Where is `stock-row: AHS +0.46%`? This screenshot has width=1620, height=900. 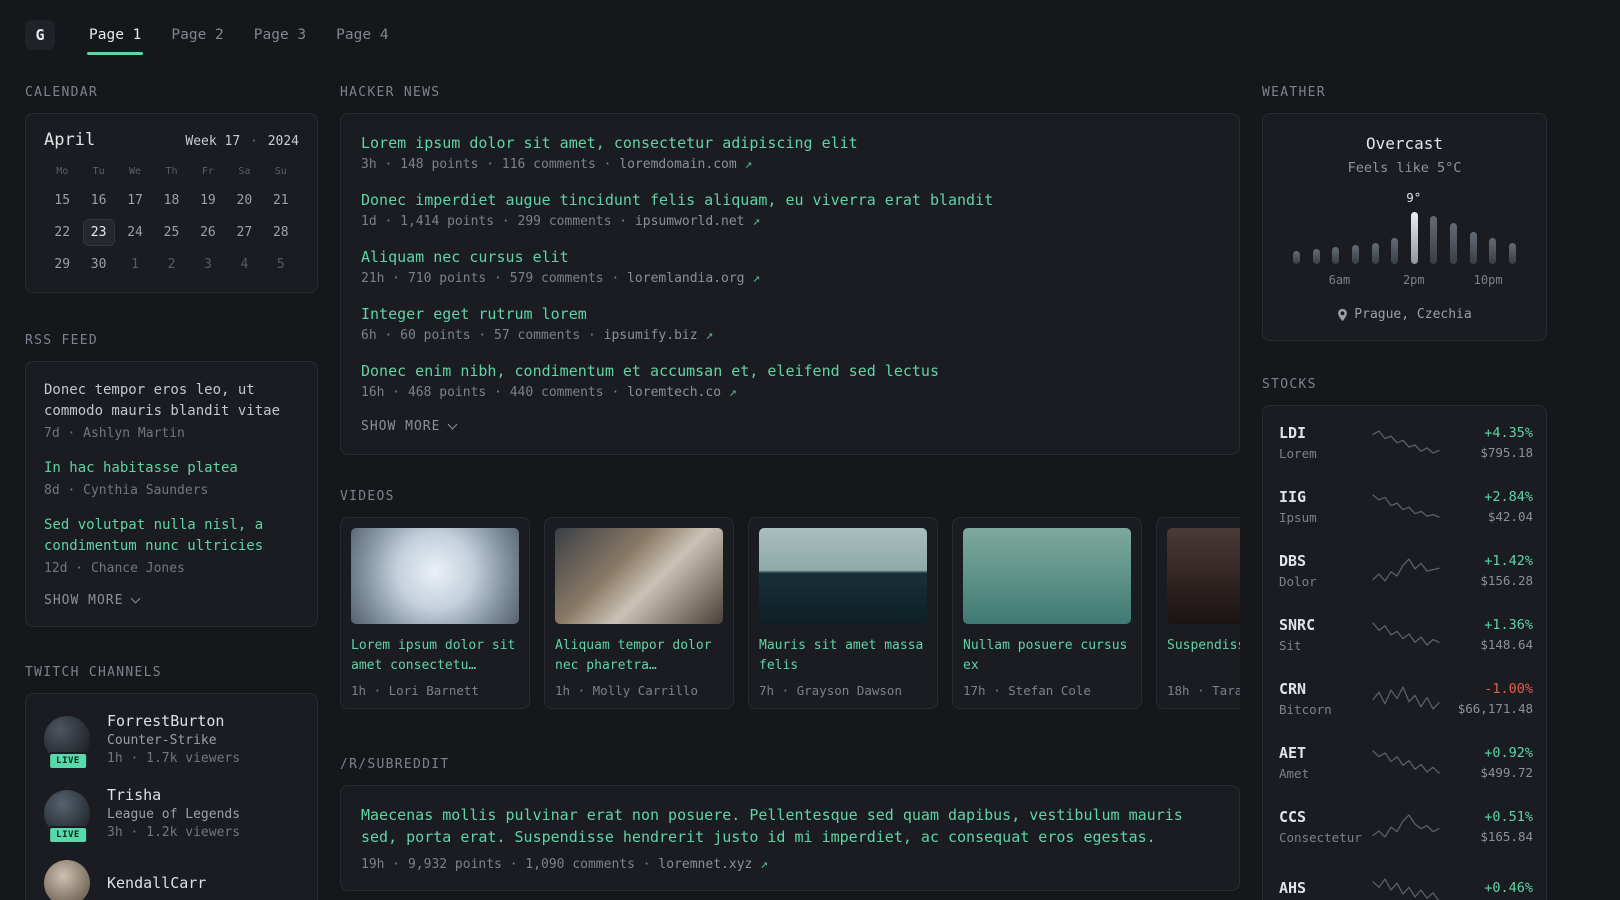
stock-row: AHS +0.46% is located at coordinates (1406, 879).